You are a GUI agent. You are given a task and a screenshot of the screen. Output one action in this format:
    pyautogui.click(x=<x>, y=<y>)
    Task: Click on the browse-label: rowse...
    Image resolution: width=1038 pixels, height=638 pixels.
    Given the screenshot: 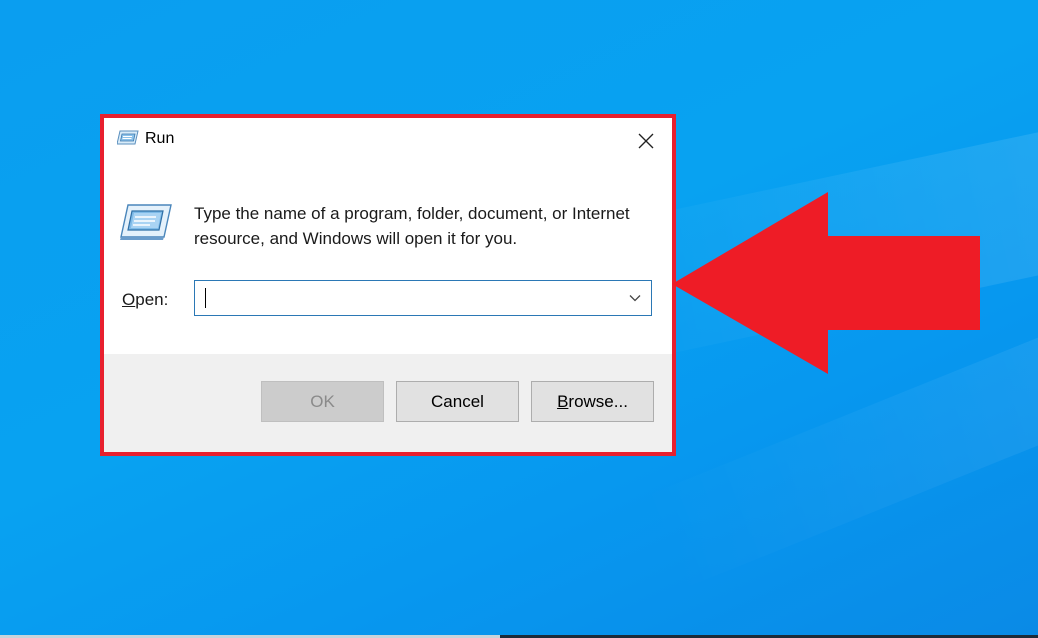 What is the action you would take?
    pyautogui.click(x=598, y=401)
    